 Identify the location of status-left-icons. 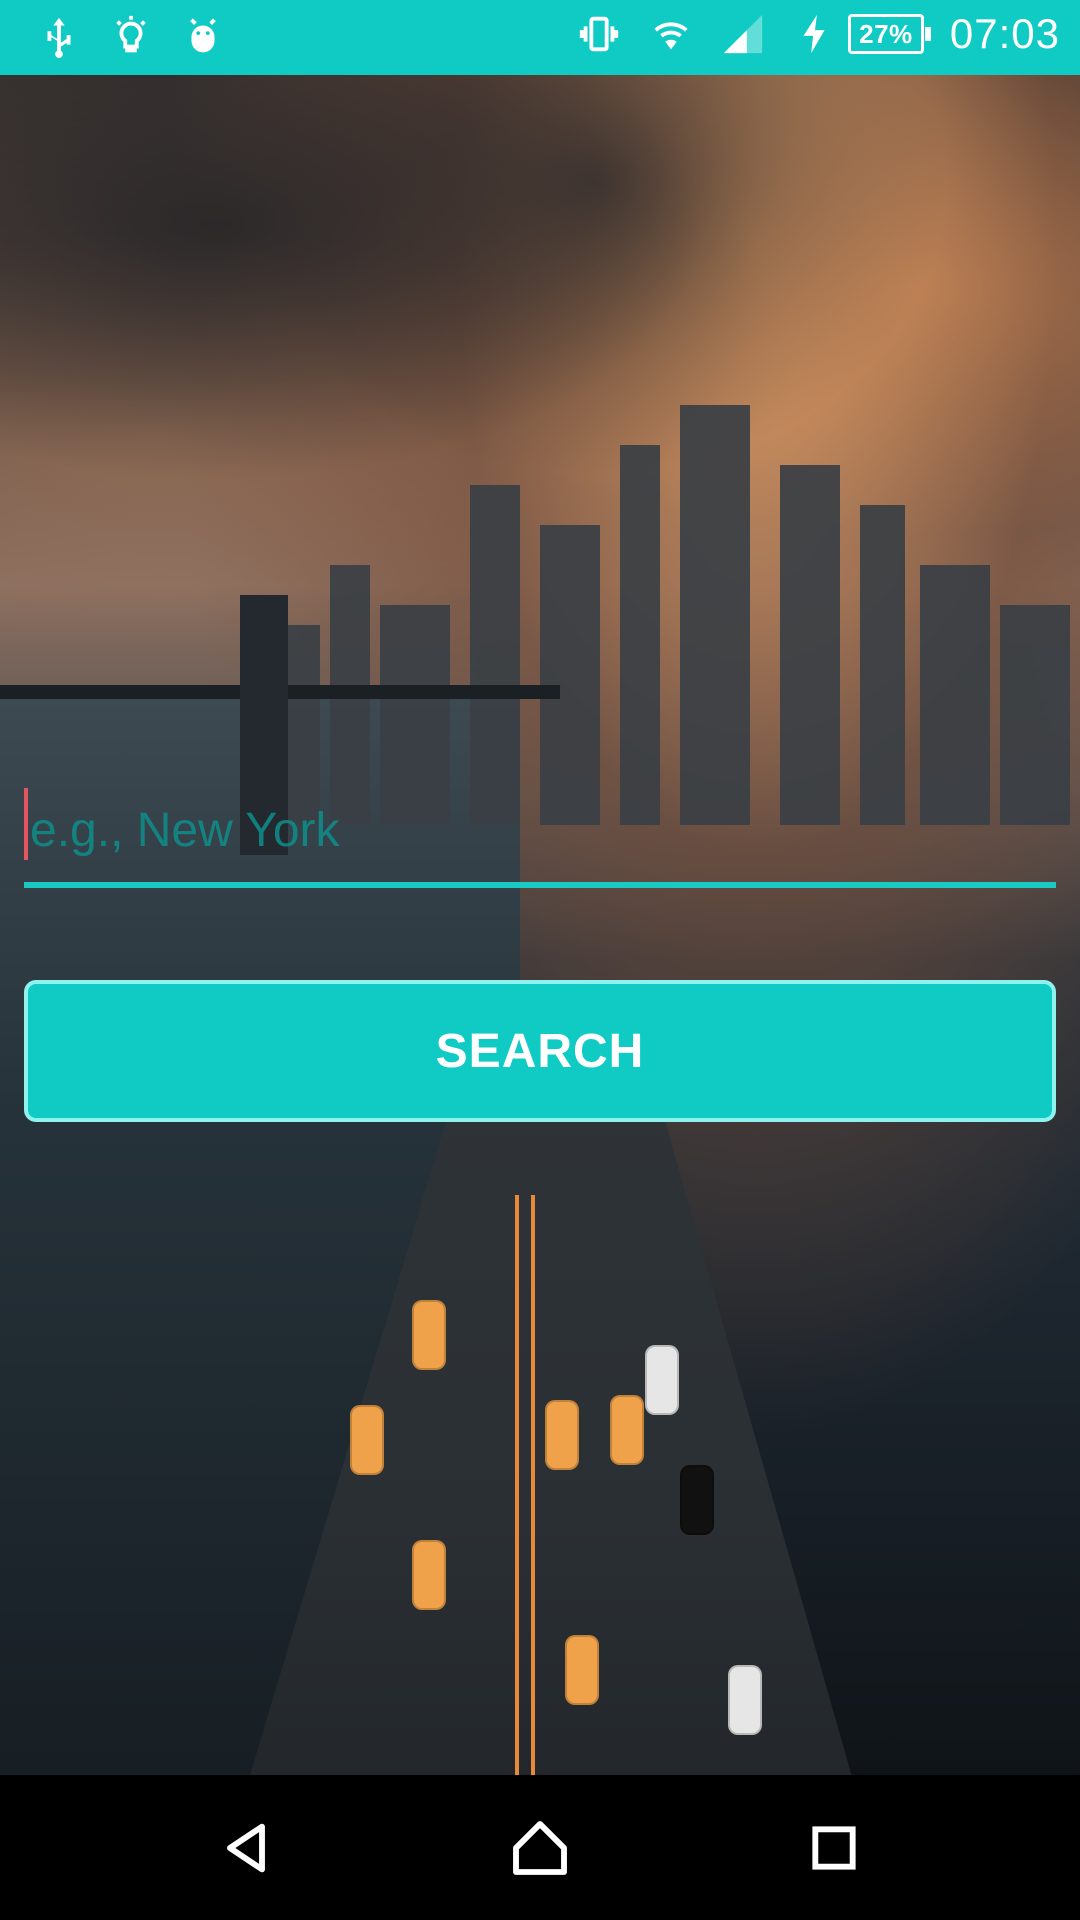
(131, 37).